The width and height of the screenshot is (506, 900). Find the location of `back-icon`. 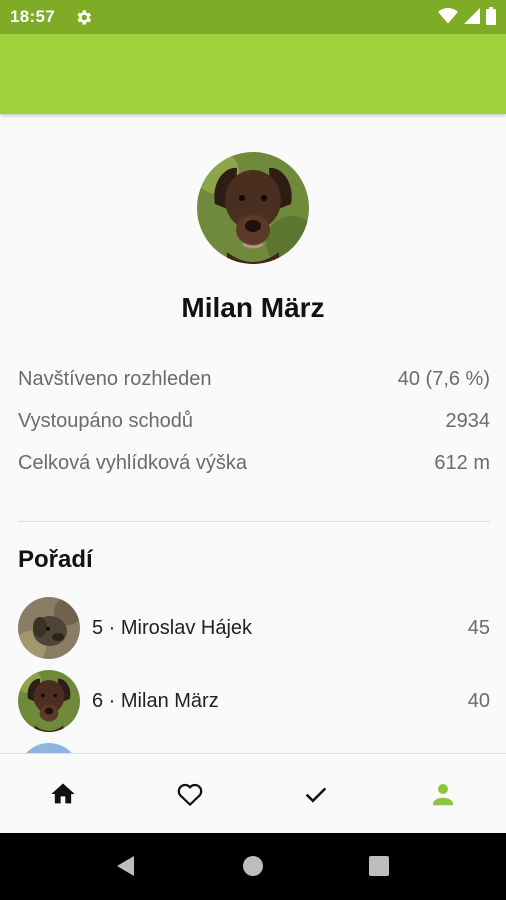

back-icon is located at coordinates (126, 866).